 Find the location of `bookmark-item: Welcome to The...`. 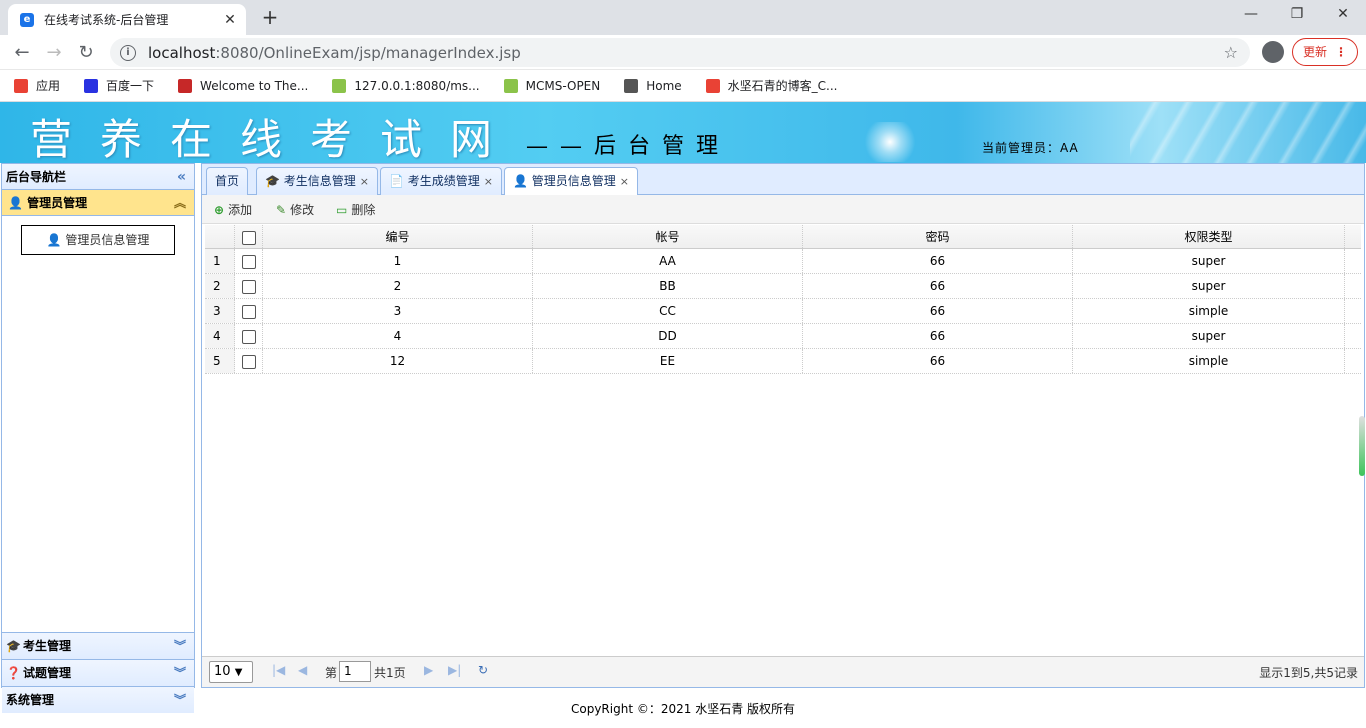

bookmark-item: Welcome to The... is located at coordinates (243, 85).